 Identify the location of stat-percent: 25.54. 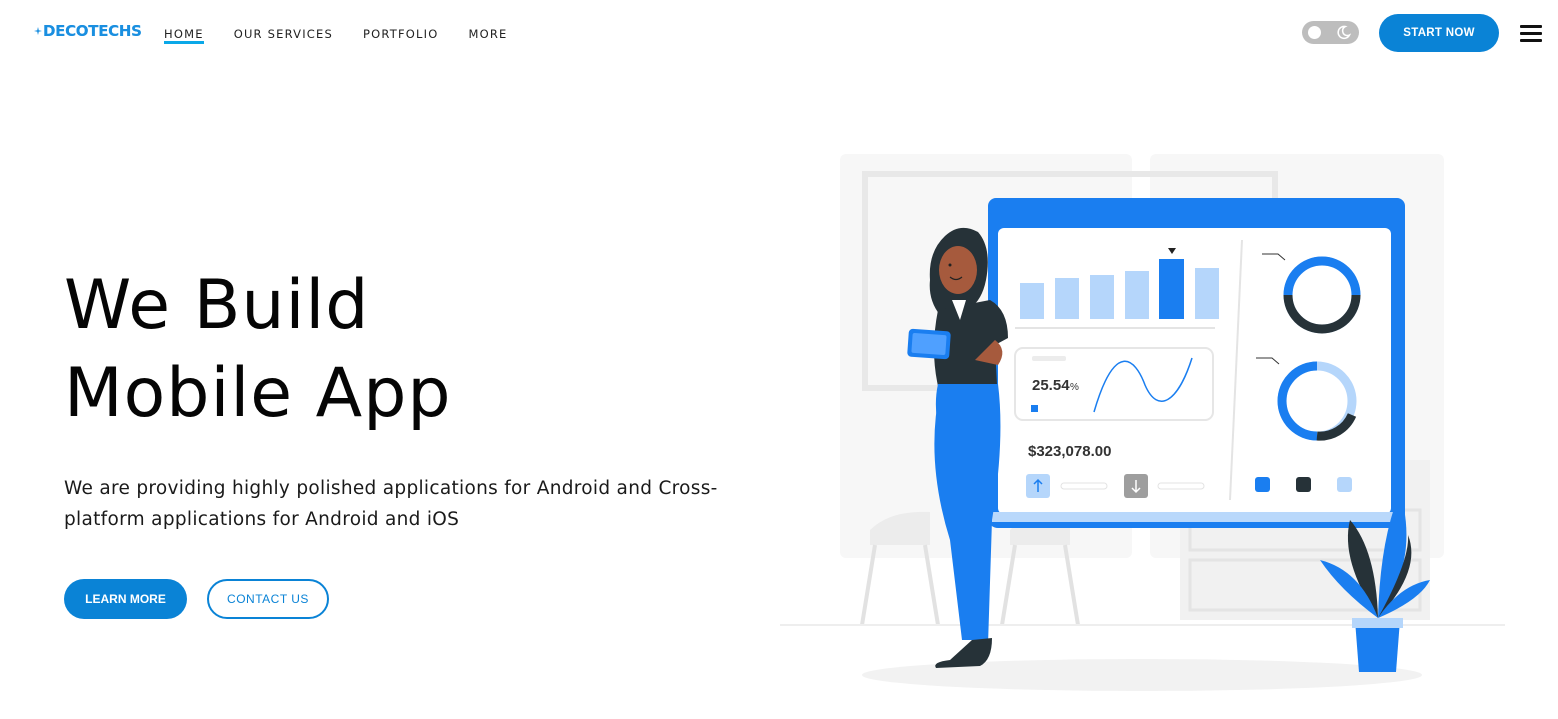
(1051, 385).